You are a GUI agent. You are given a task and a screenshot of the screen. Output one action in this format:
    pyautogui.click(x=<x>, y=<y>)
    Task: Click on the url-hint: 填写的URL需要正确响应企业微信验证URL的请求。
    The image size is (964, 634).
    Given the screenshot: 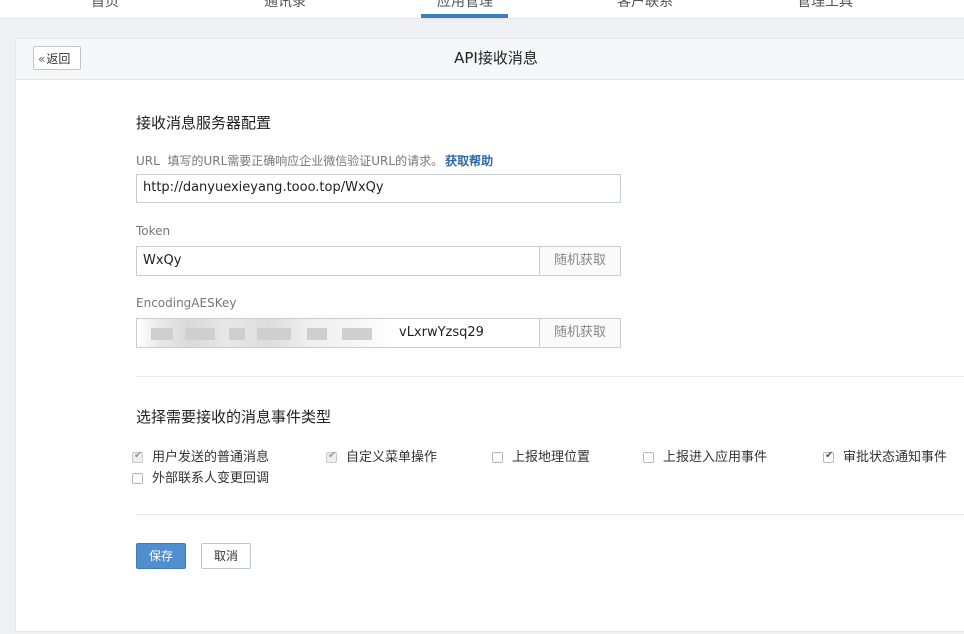 What is the action you would take?
    pyautogui.click(x=305, y=161)
    